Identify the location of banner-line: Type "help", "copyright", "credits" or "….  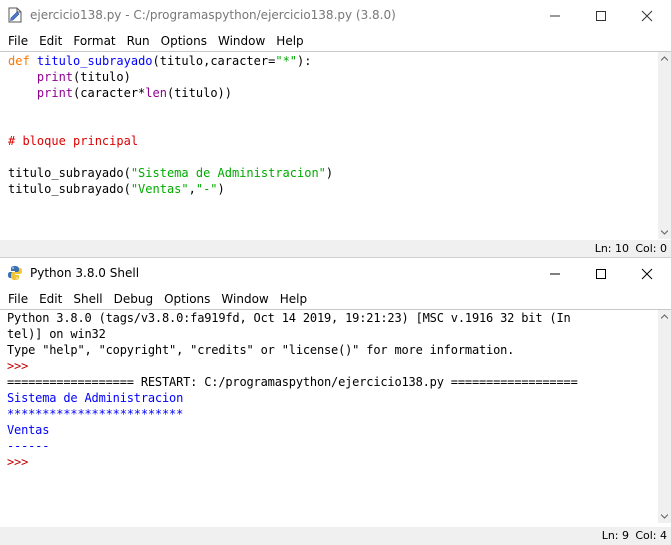
(261, 350).